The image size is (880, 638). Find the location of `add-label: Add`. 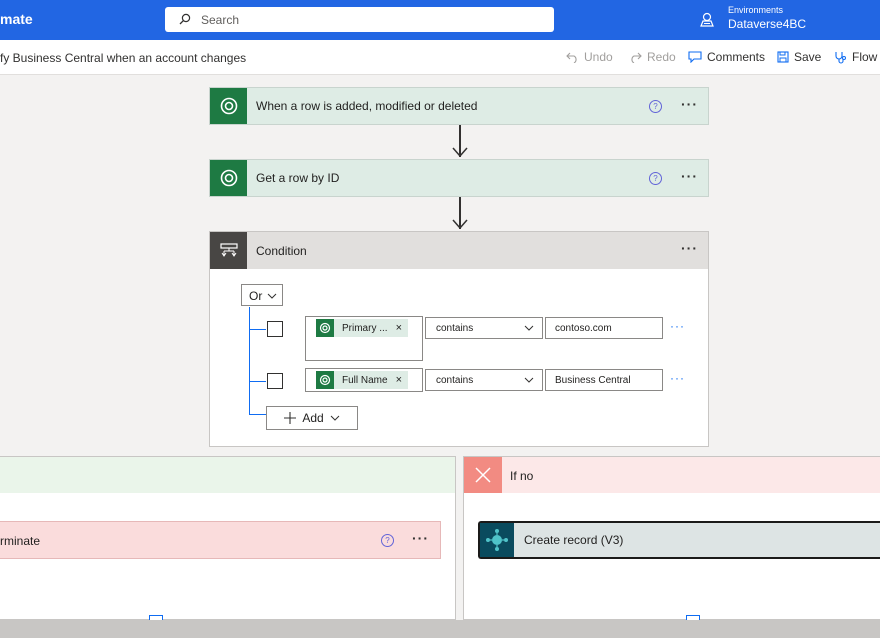

add-label: Add is located at coordinates (313, 418).